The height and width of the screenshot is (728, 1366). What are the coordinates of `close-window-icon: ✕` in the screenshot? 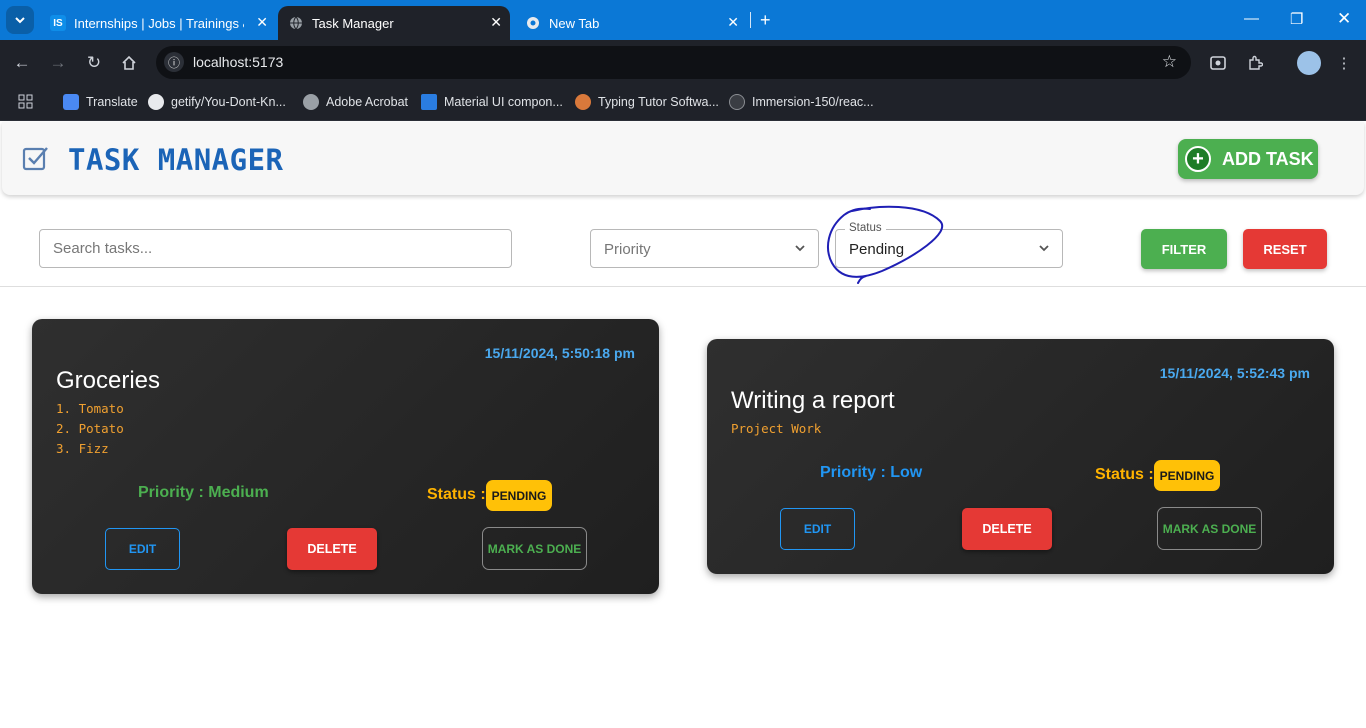 It's located at (1344, 19).